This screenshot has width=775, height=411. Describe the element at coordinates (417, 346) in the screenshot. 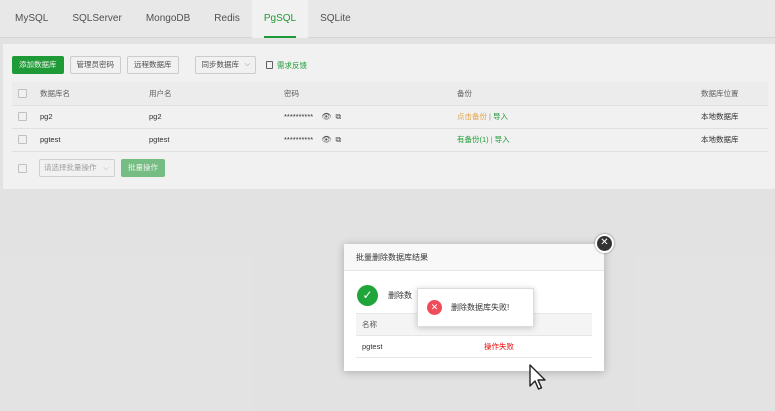

I see `result-db-name: pgtest` at that location.